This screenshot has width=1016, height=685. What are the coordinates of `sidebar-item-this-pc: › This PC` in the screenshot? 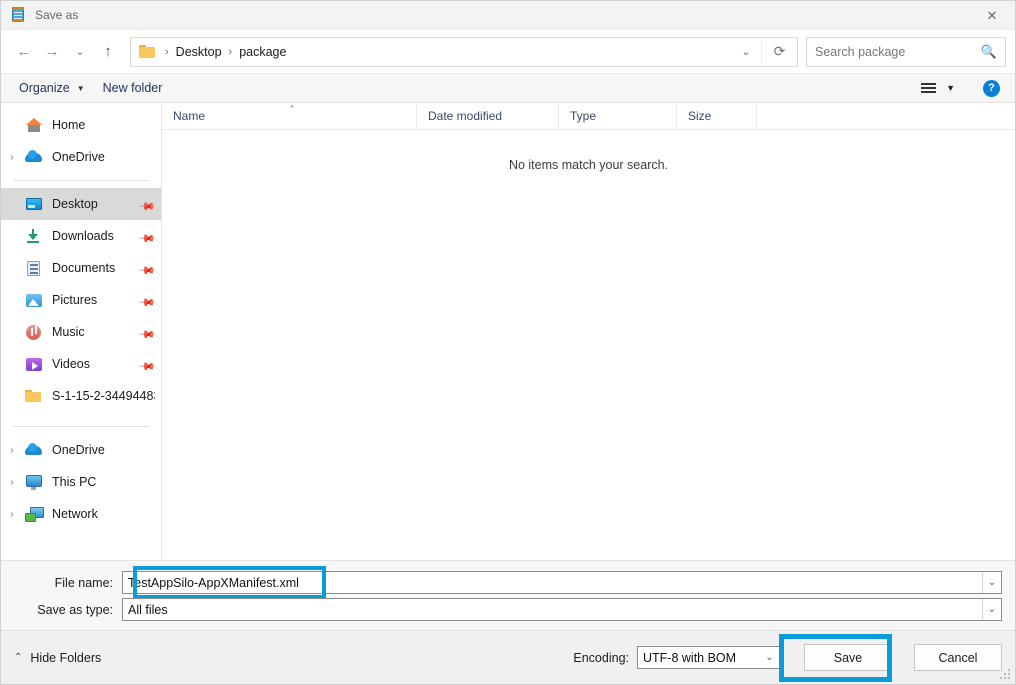 It's located at (81, 482).